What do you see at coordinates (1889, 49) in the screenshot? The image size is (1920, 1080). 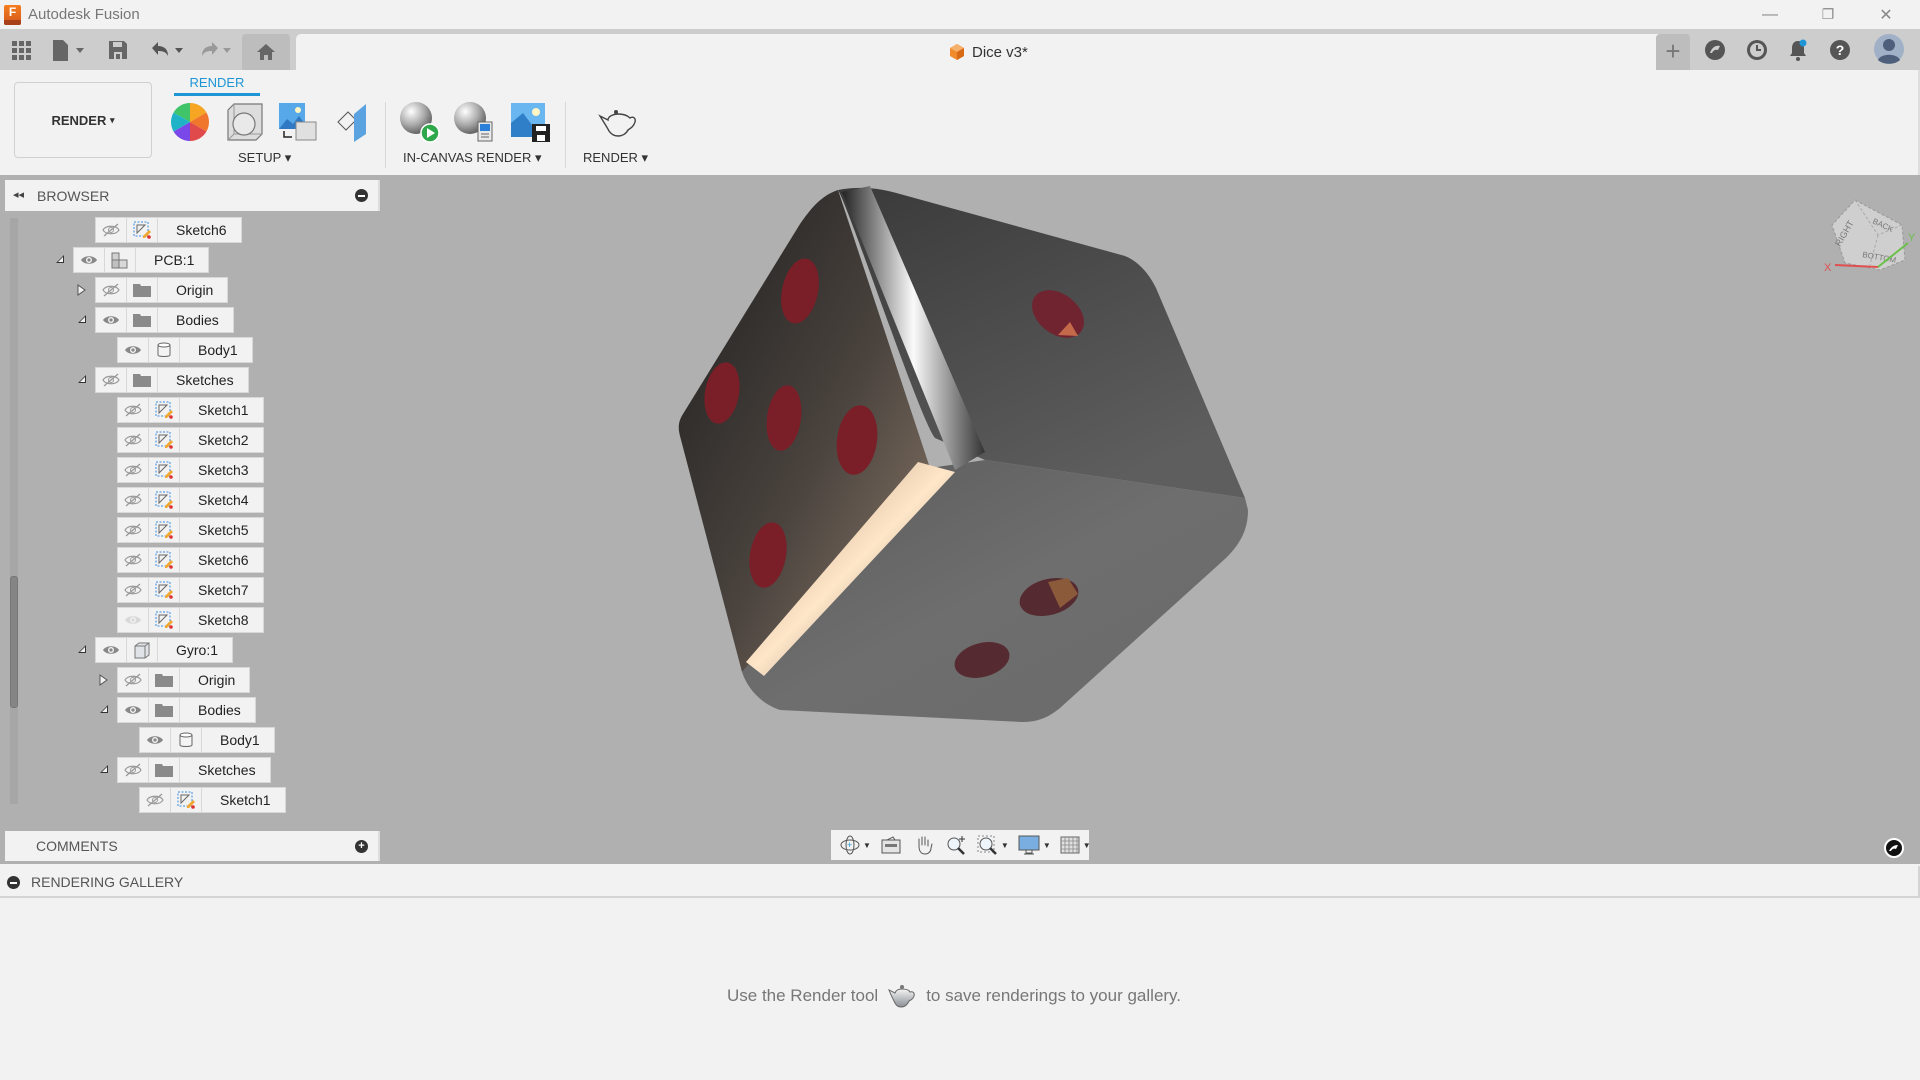 I see `profile-avatar` at bounding box center [1889, 49].